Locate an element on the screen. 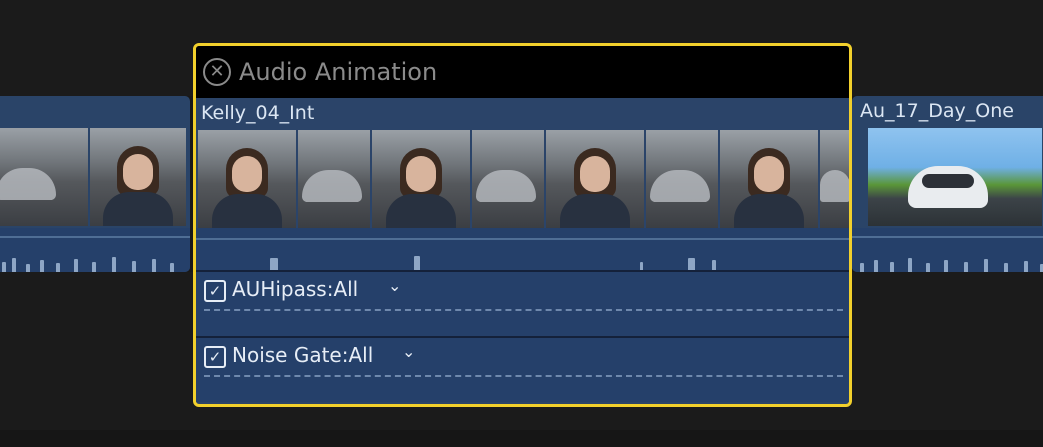  selected-clip-filmstrip is located at coordinates (523, 179).